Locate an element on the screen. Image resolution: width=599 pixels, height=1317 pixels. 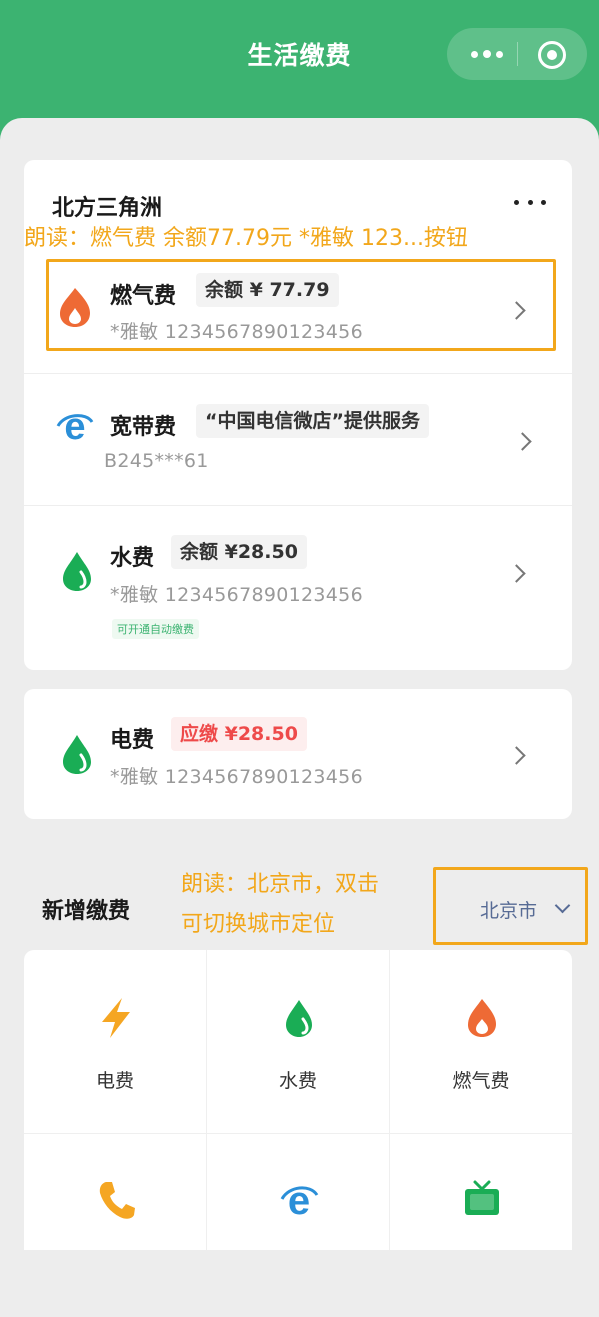
phone-icon is located at coordinates (117, 1200).